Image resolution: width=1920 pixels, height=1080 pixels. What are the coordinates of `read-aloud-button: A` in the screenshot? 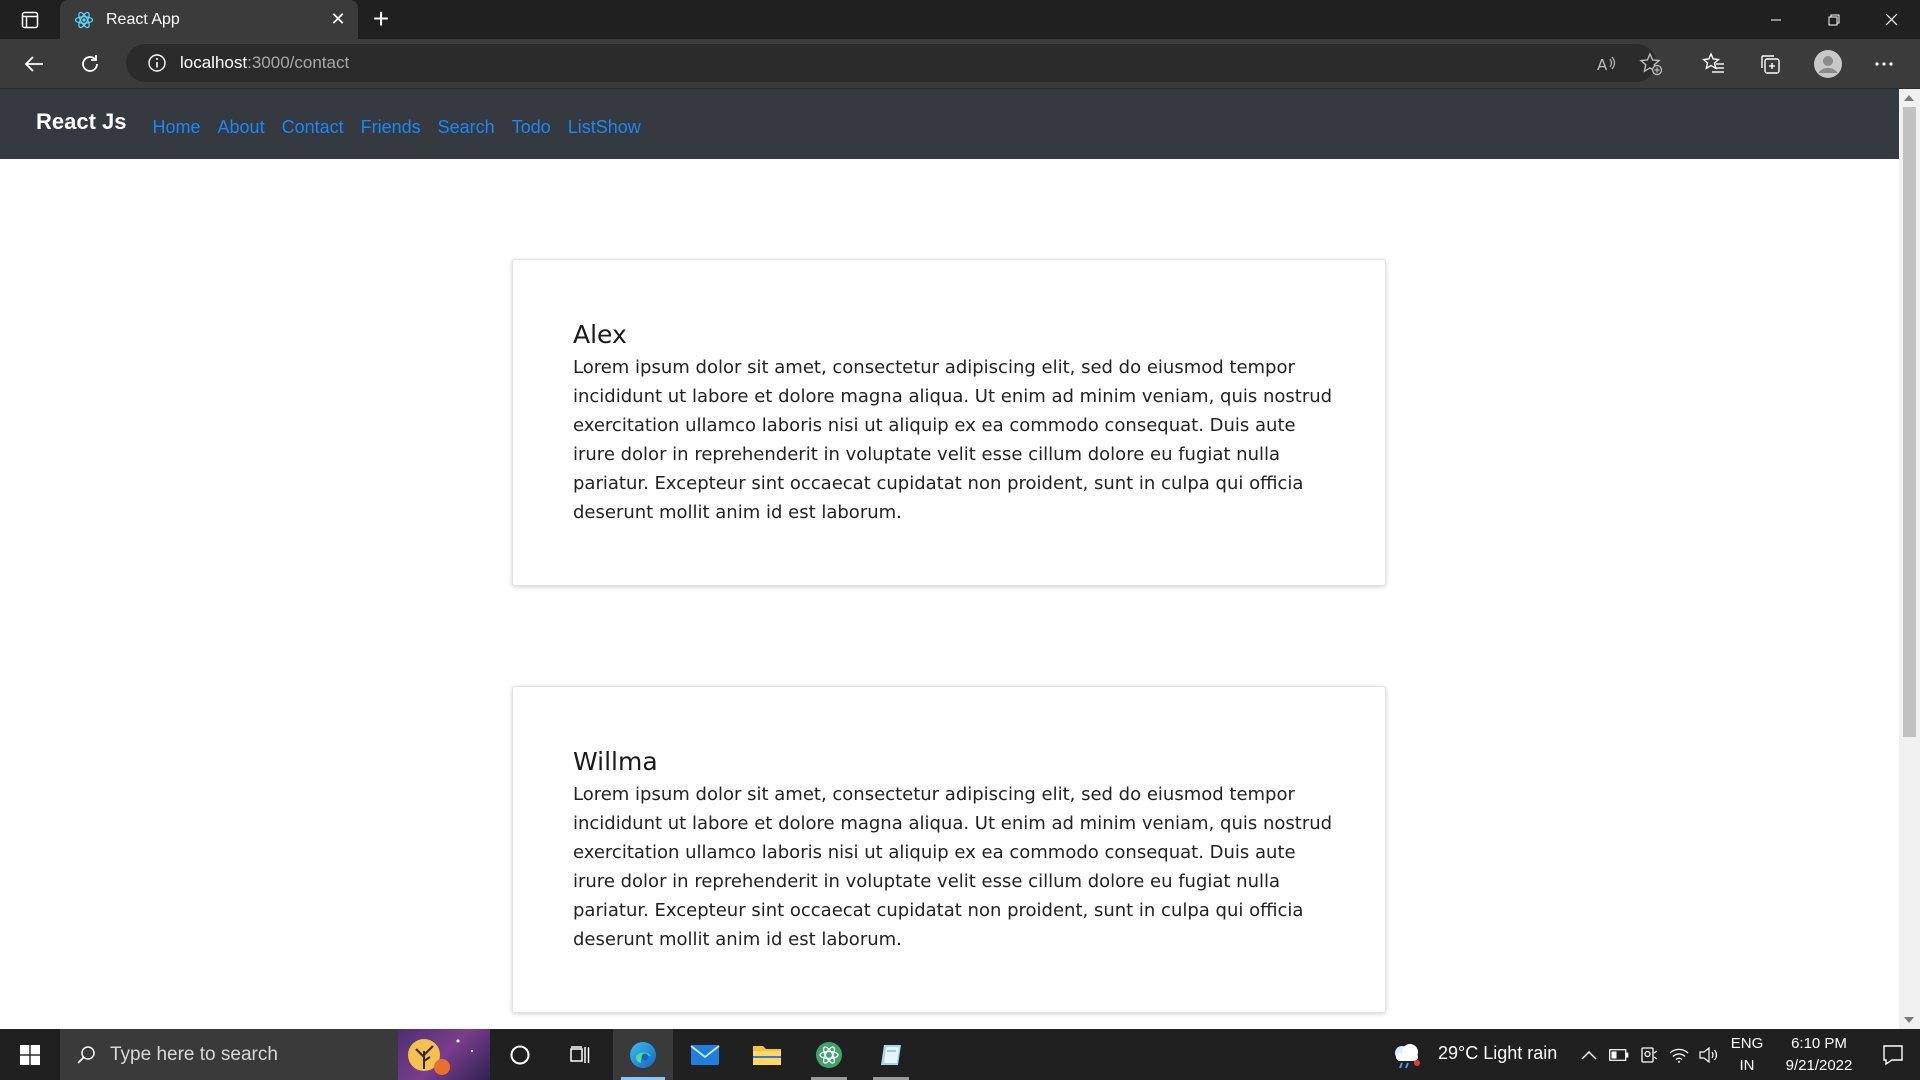 It's located at (1606, 64).